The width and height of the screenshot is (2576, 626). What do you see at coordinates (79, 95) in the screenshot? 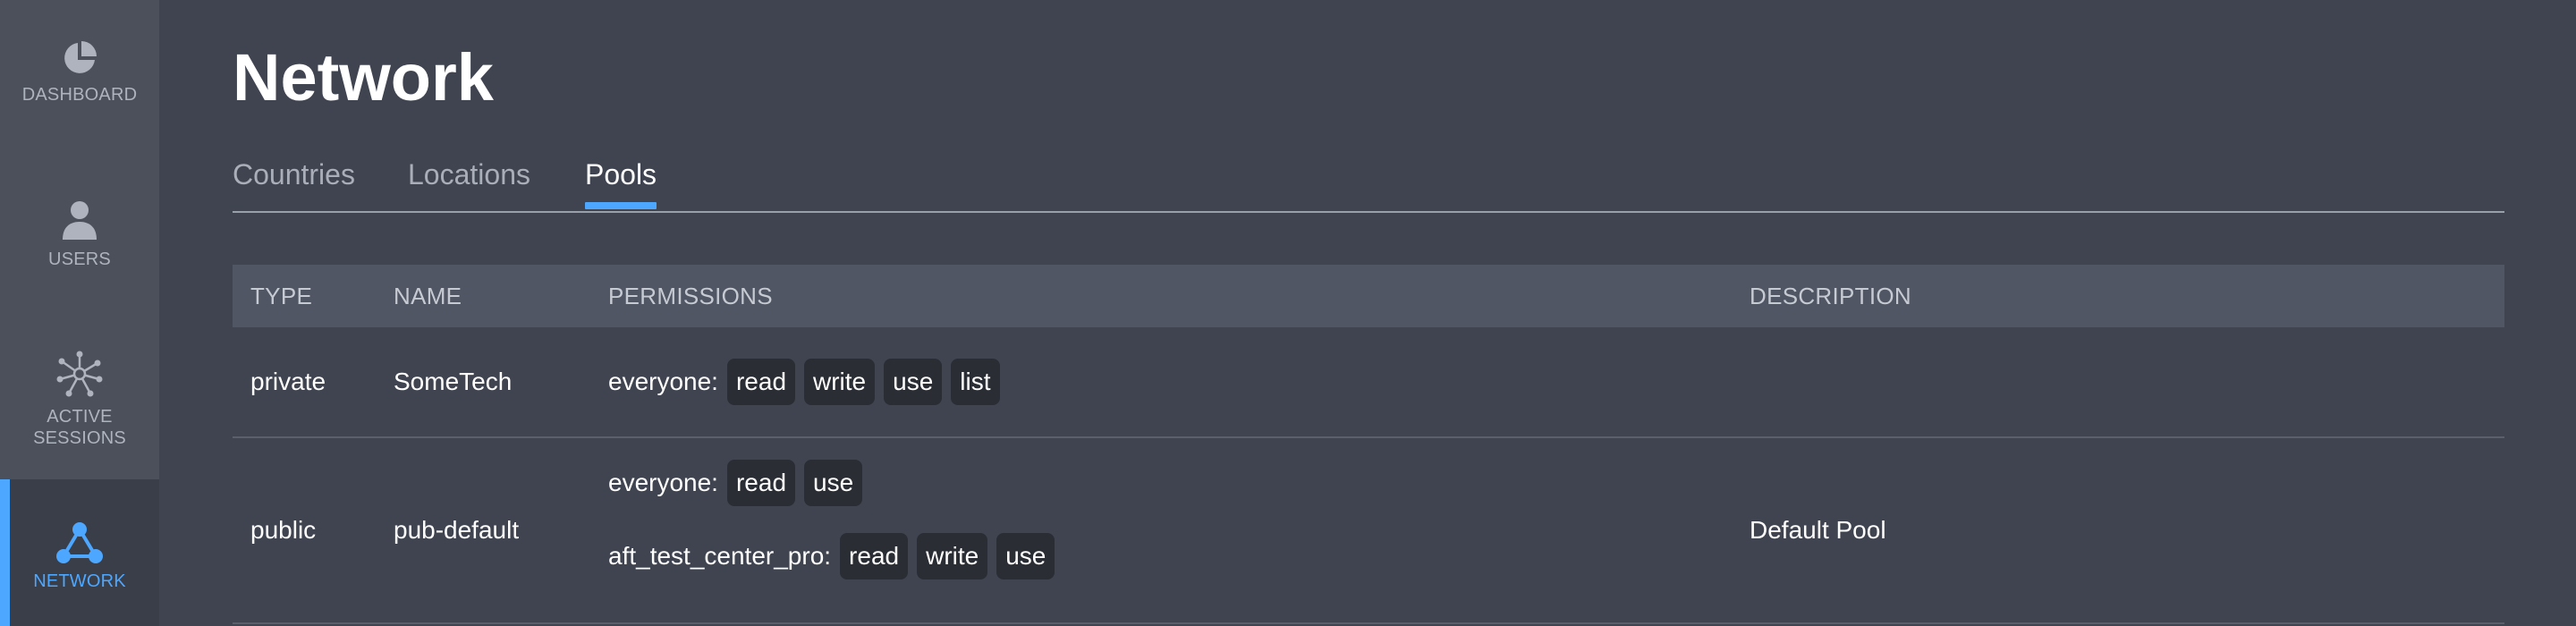
I see `sidebar-item-label: DASHBOARD` at bounding box center [79, 95].